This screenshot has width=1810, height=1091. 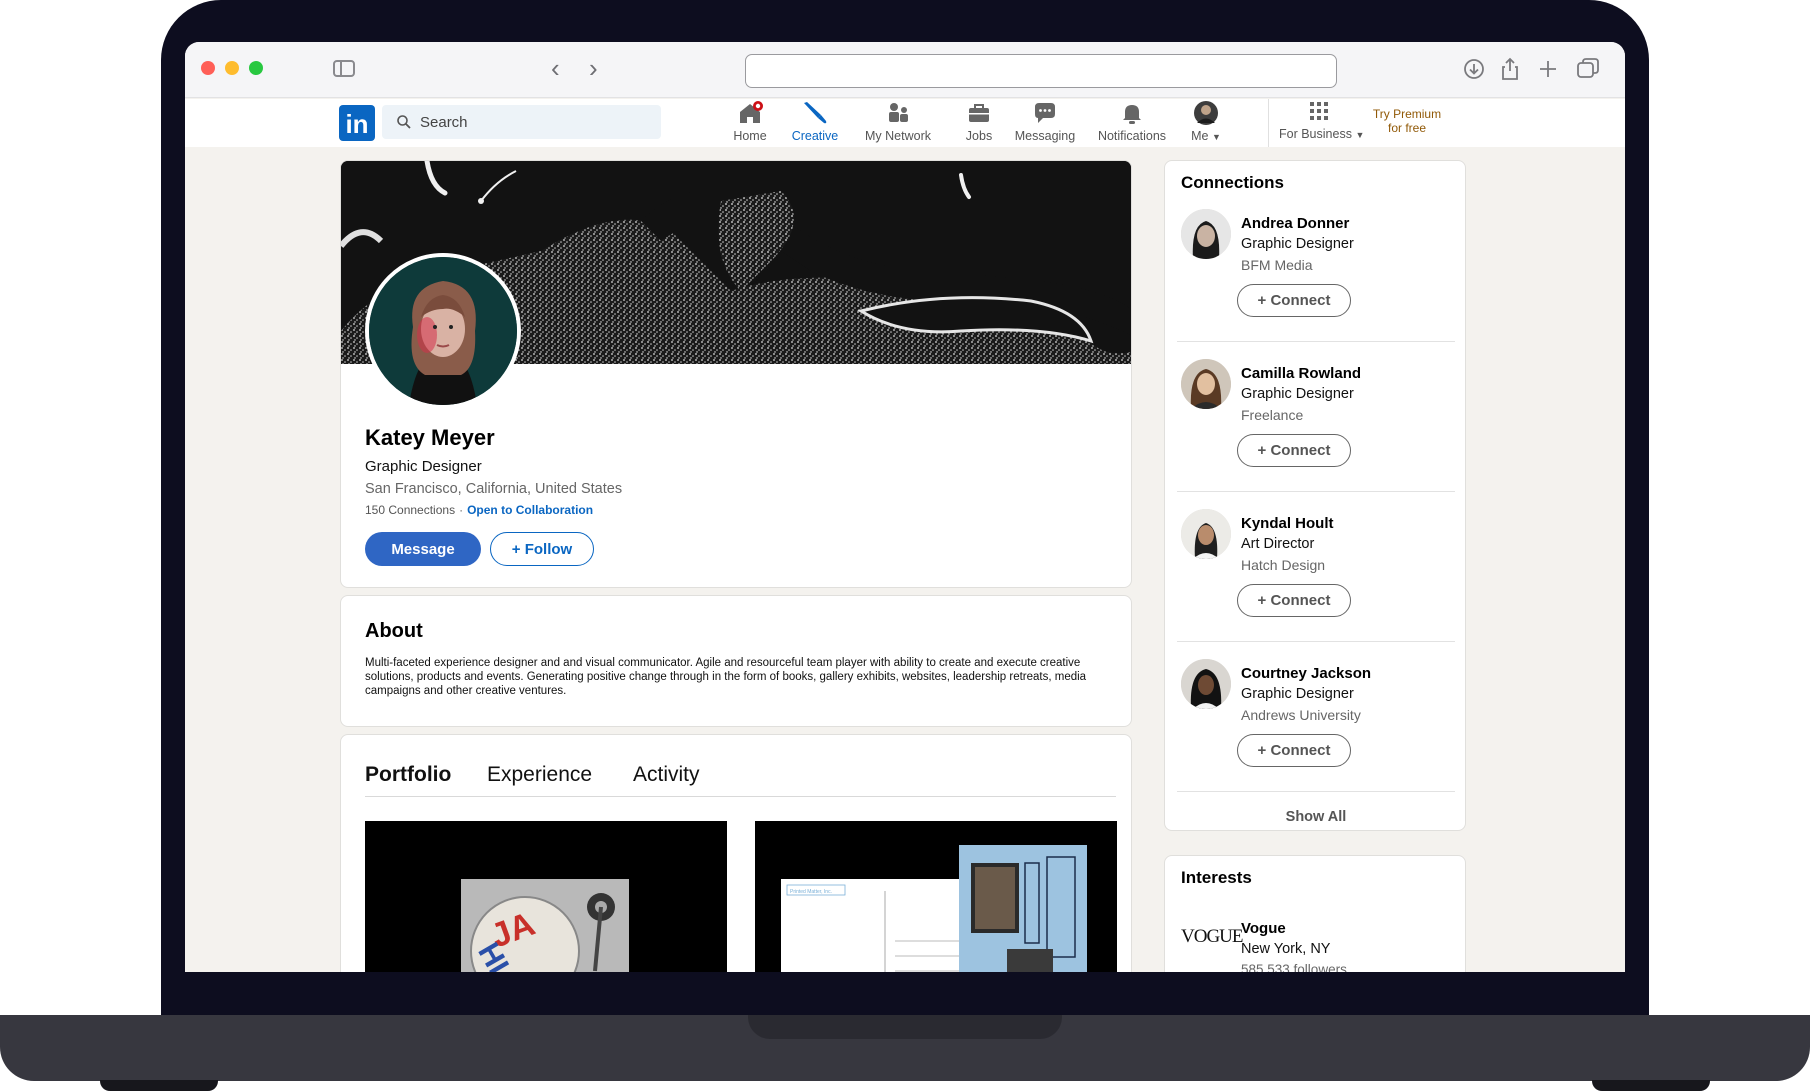 I want to click on chat-icon, so click(x=1045, y=113).